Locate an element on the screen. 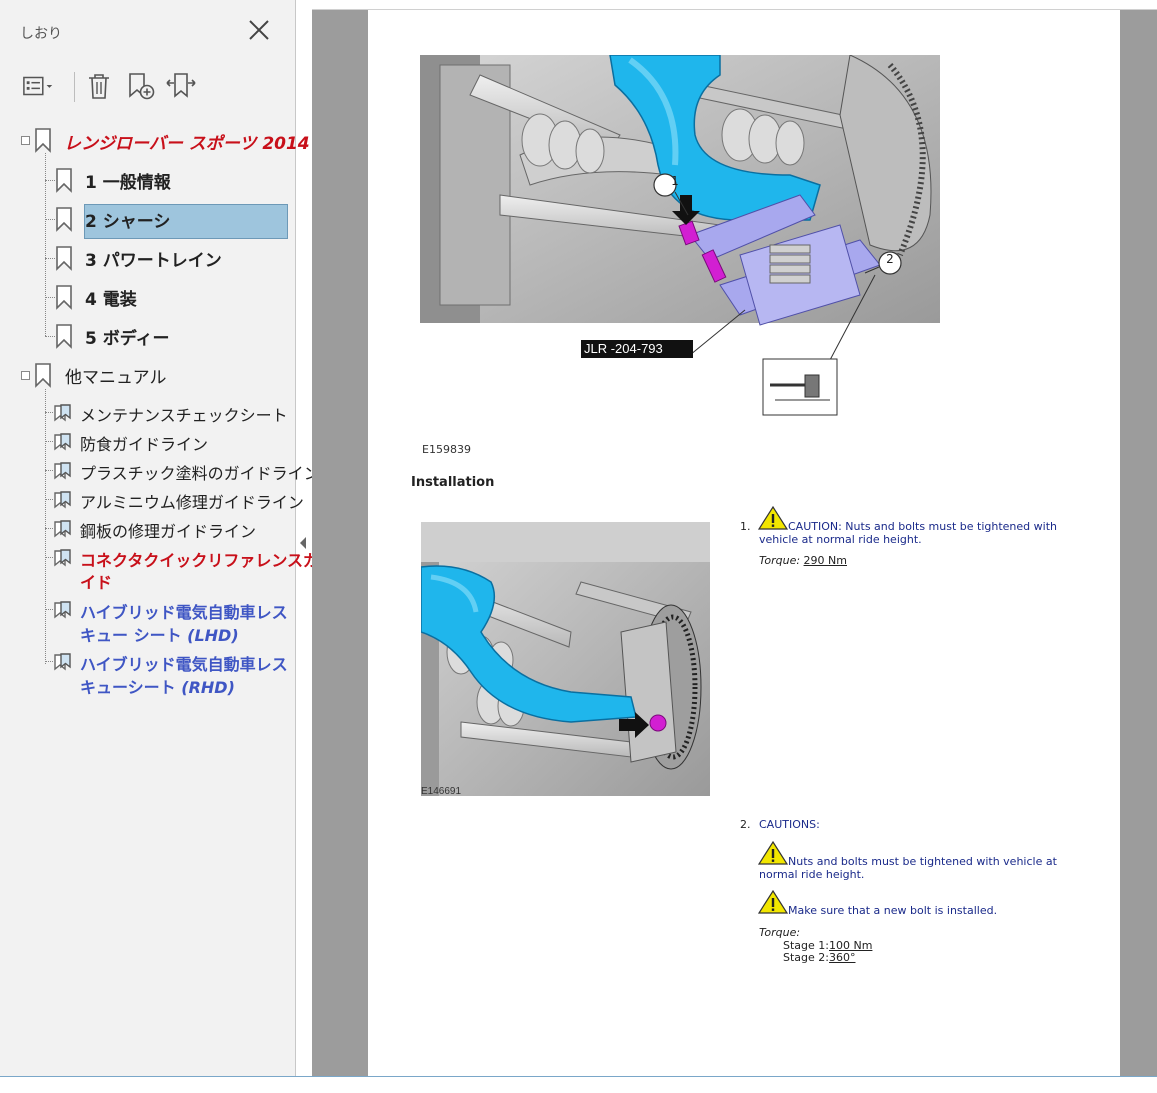 Image resolution: width=1157 pixels, height=1093 pixels. bookmark-hev-rescue-sheet-lhd: ハイブリッド電気自動車レス is located at coordinates (184, 611).